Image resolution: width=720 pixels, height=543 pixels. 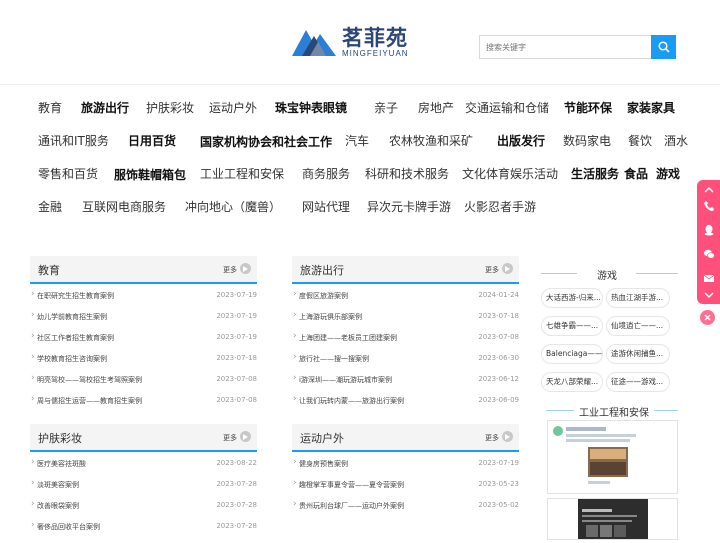 What do you see at coordinates (348, 338) in the screenshot?
I see `list-item-title: 上海团建——老板员工团建案例` at bounding box center [348, 338].